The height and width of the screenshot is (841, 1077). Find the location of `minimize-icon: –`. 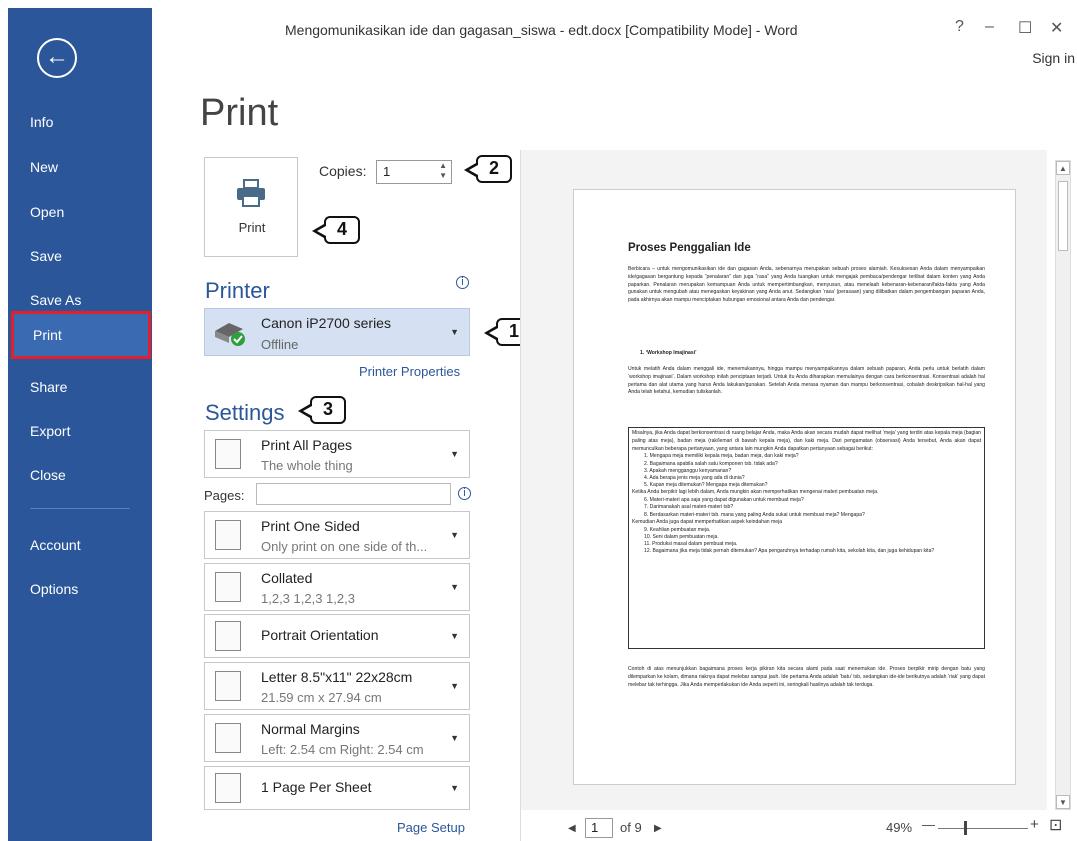

minimize-icon: – is located at coordinates (989, 27).